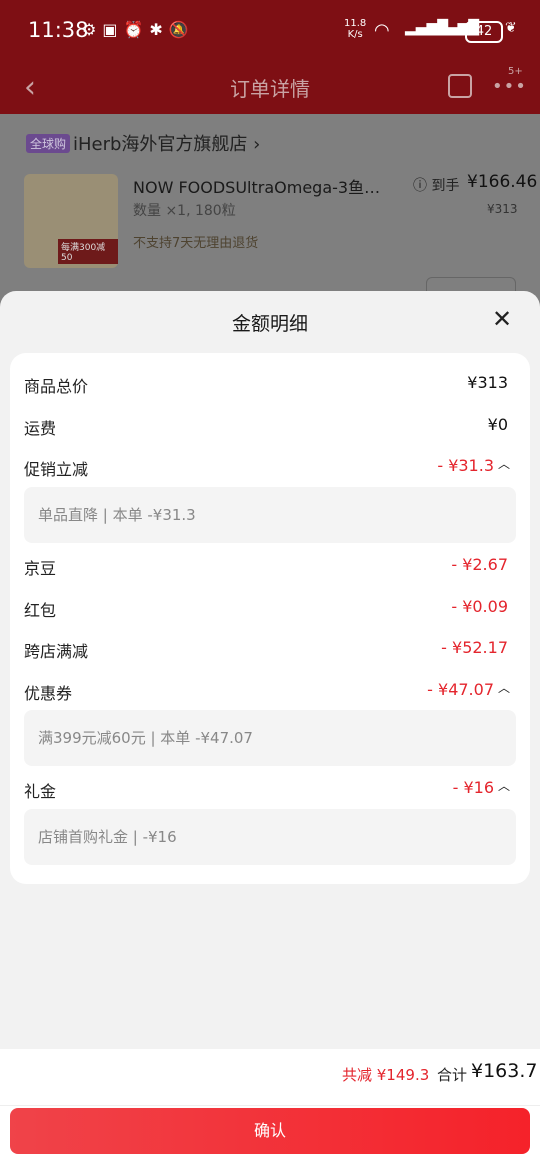  I want to click on net-speed: 11.8 K/s, so click(355, 29).